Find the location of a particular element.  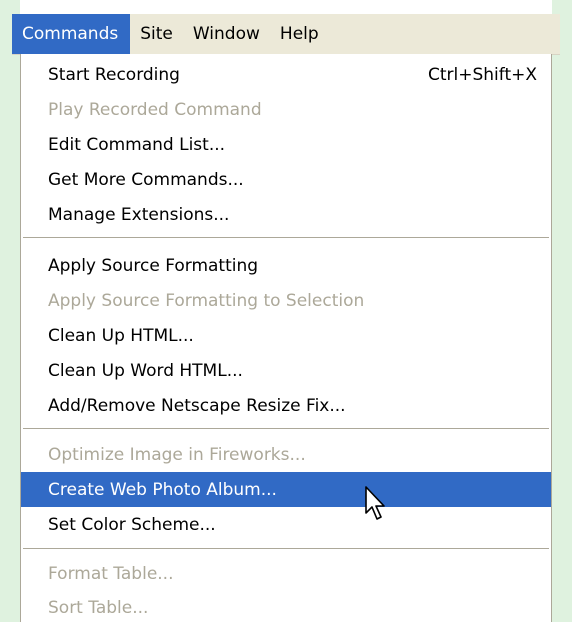

background-left-strip is located at coordinates (10, 311).